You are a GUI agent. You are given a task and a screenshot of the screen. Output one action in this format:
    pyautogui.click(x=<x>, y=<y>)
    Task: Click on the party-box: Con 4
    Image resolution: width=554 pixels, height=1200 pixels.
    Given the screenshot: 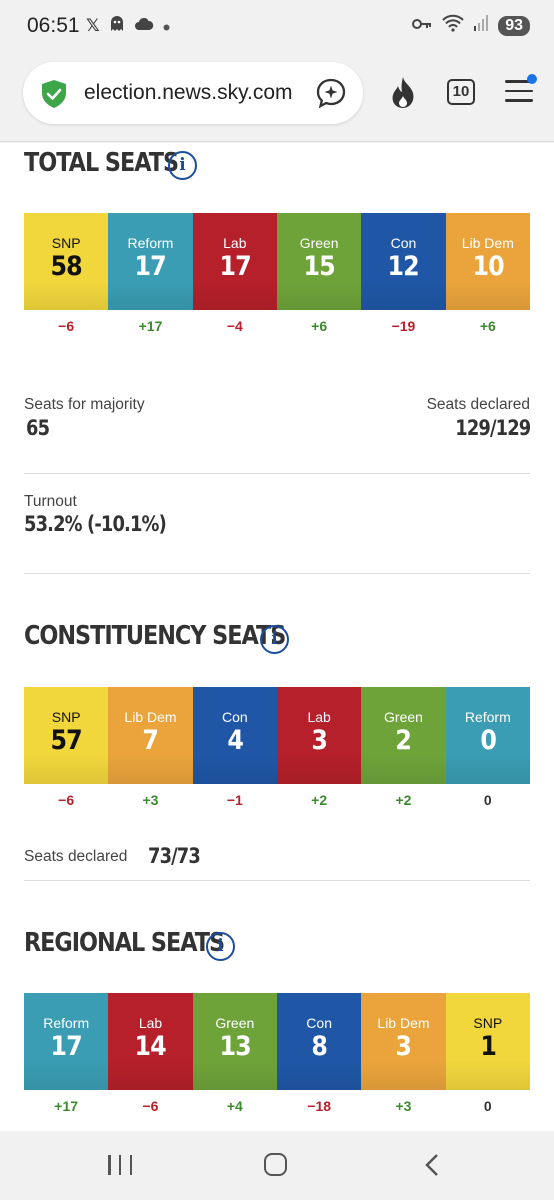 What is the action you would take?
    pyautogui.click(x=234, y=735)
    